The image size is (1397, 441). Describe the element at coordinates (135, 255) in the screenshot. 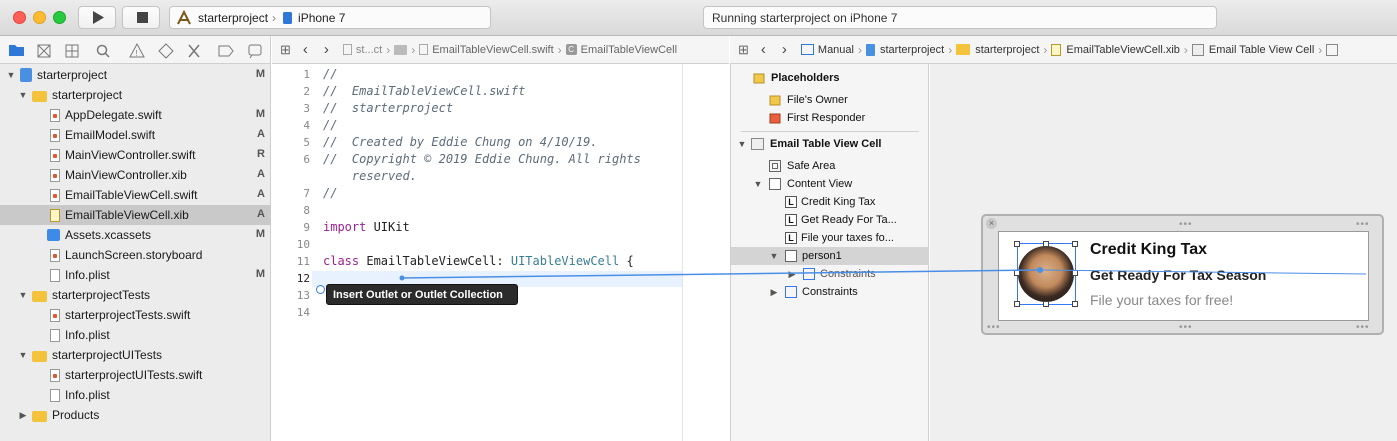

I see `nav-item-file: LaunchScreen.storyboard` at that location.